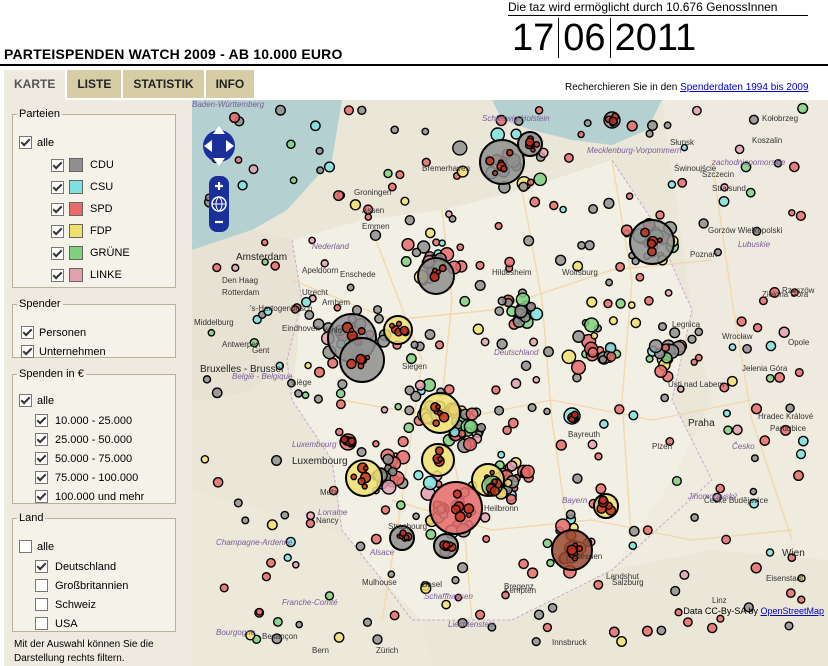 The width and height of the screenshot is (828, 666). I want to click on land-checkbox-deutschland, so click(41, 566).